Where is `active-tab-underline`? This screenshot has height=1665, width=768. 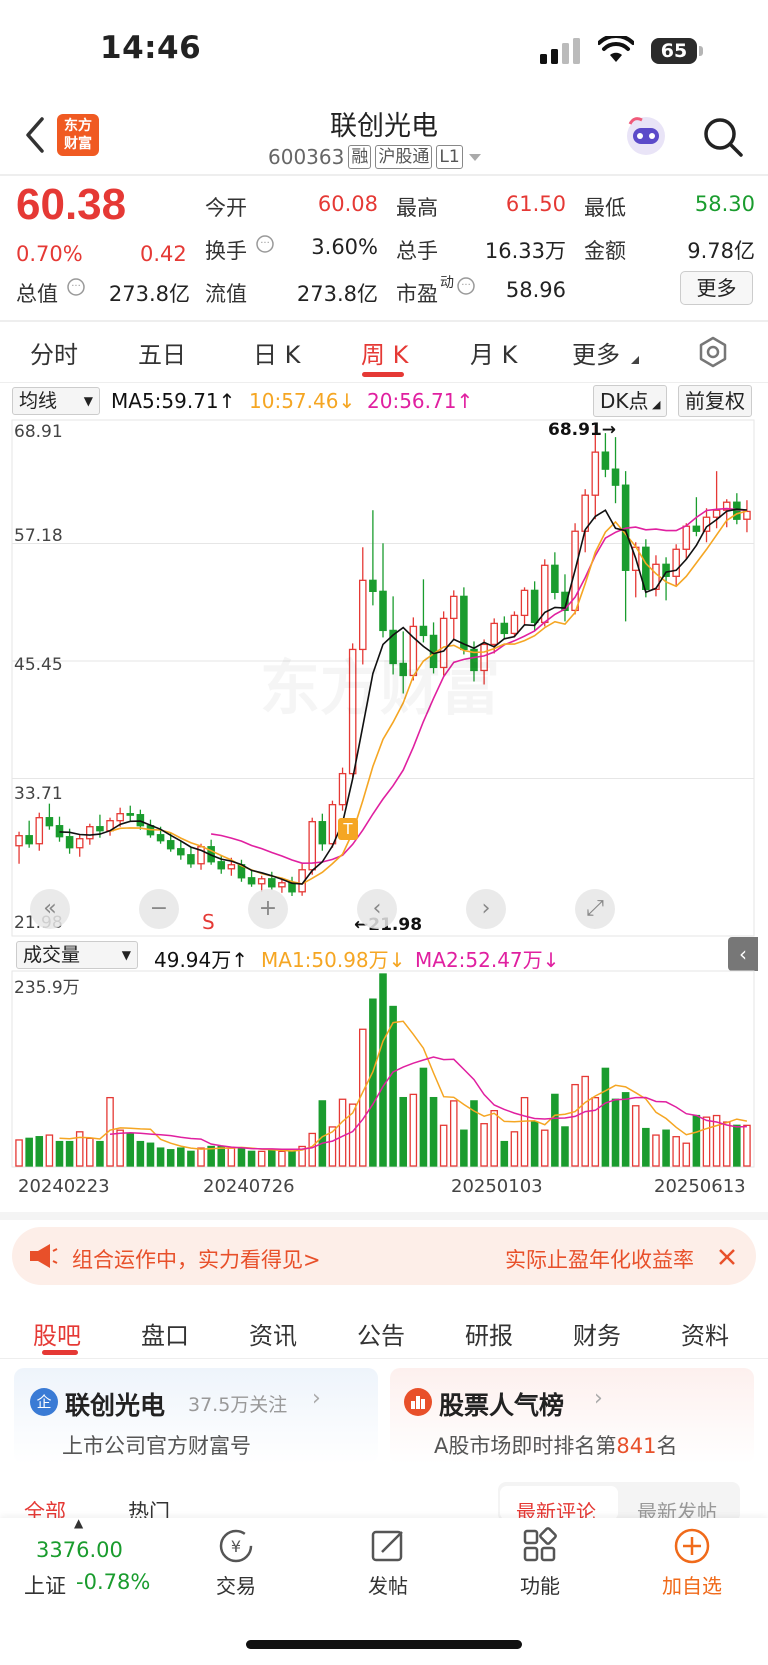
active-tab-underline is located at coordinates (383, 374).